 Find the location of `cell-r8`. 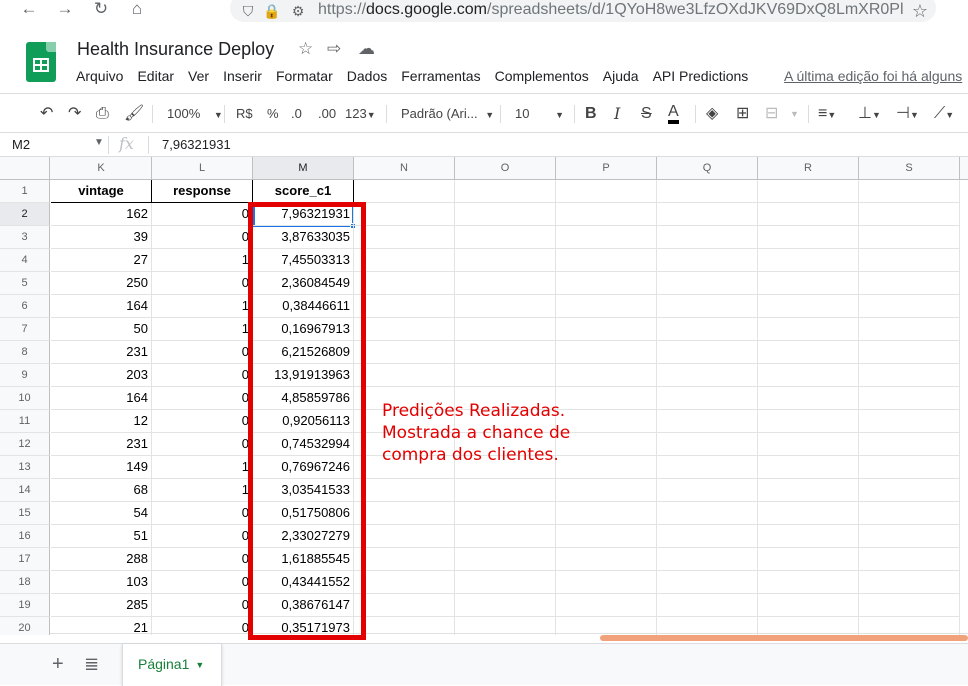

cell-r8 is located at coordinates (808, 352).